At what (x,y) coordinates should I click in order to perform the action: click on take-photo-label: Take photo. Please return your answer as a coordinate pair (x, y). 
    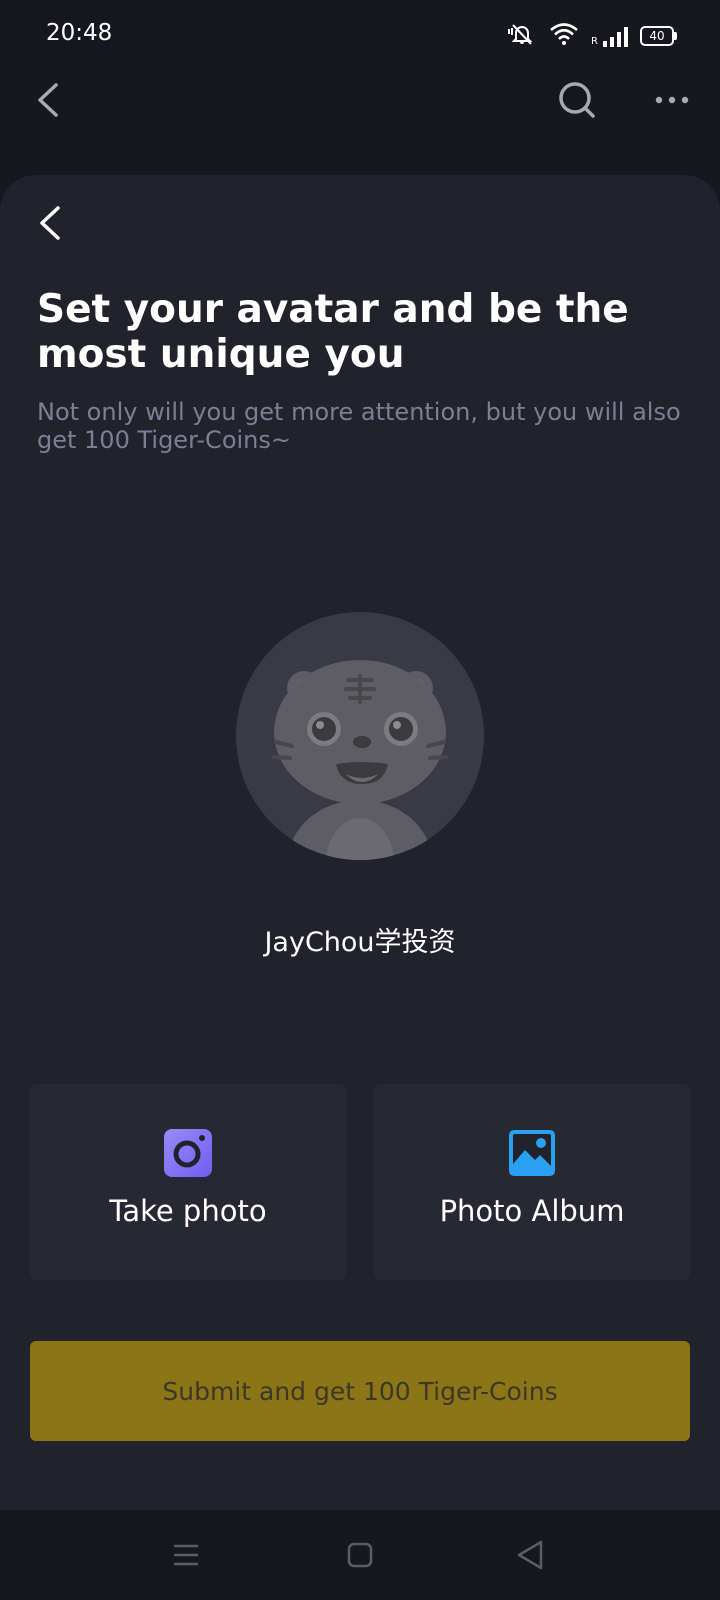
    Looking at the image, I should click on (188, 1211).